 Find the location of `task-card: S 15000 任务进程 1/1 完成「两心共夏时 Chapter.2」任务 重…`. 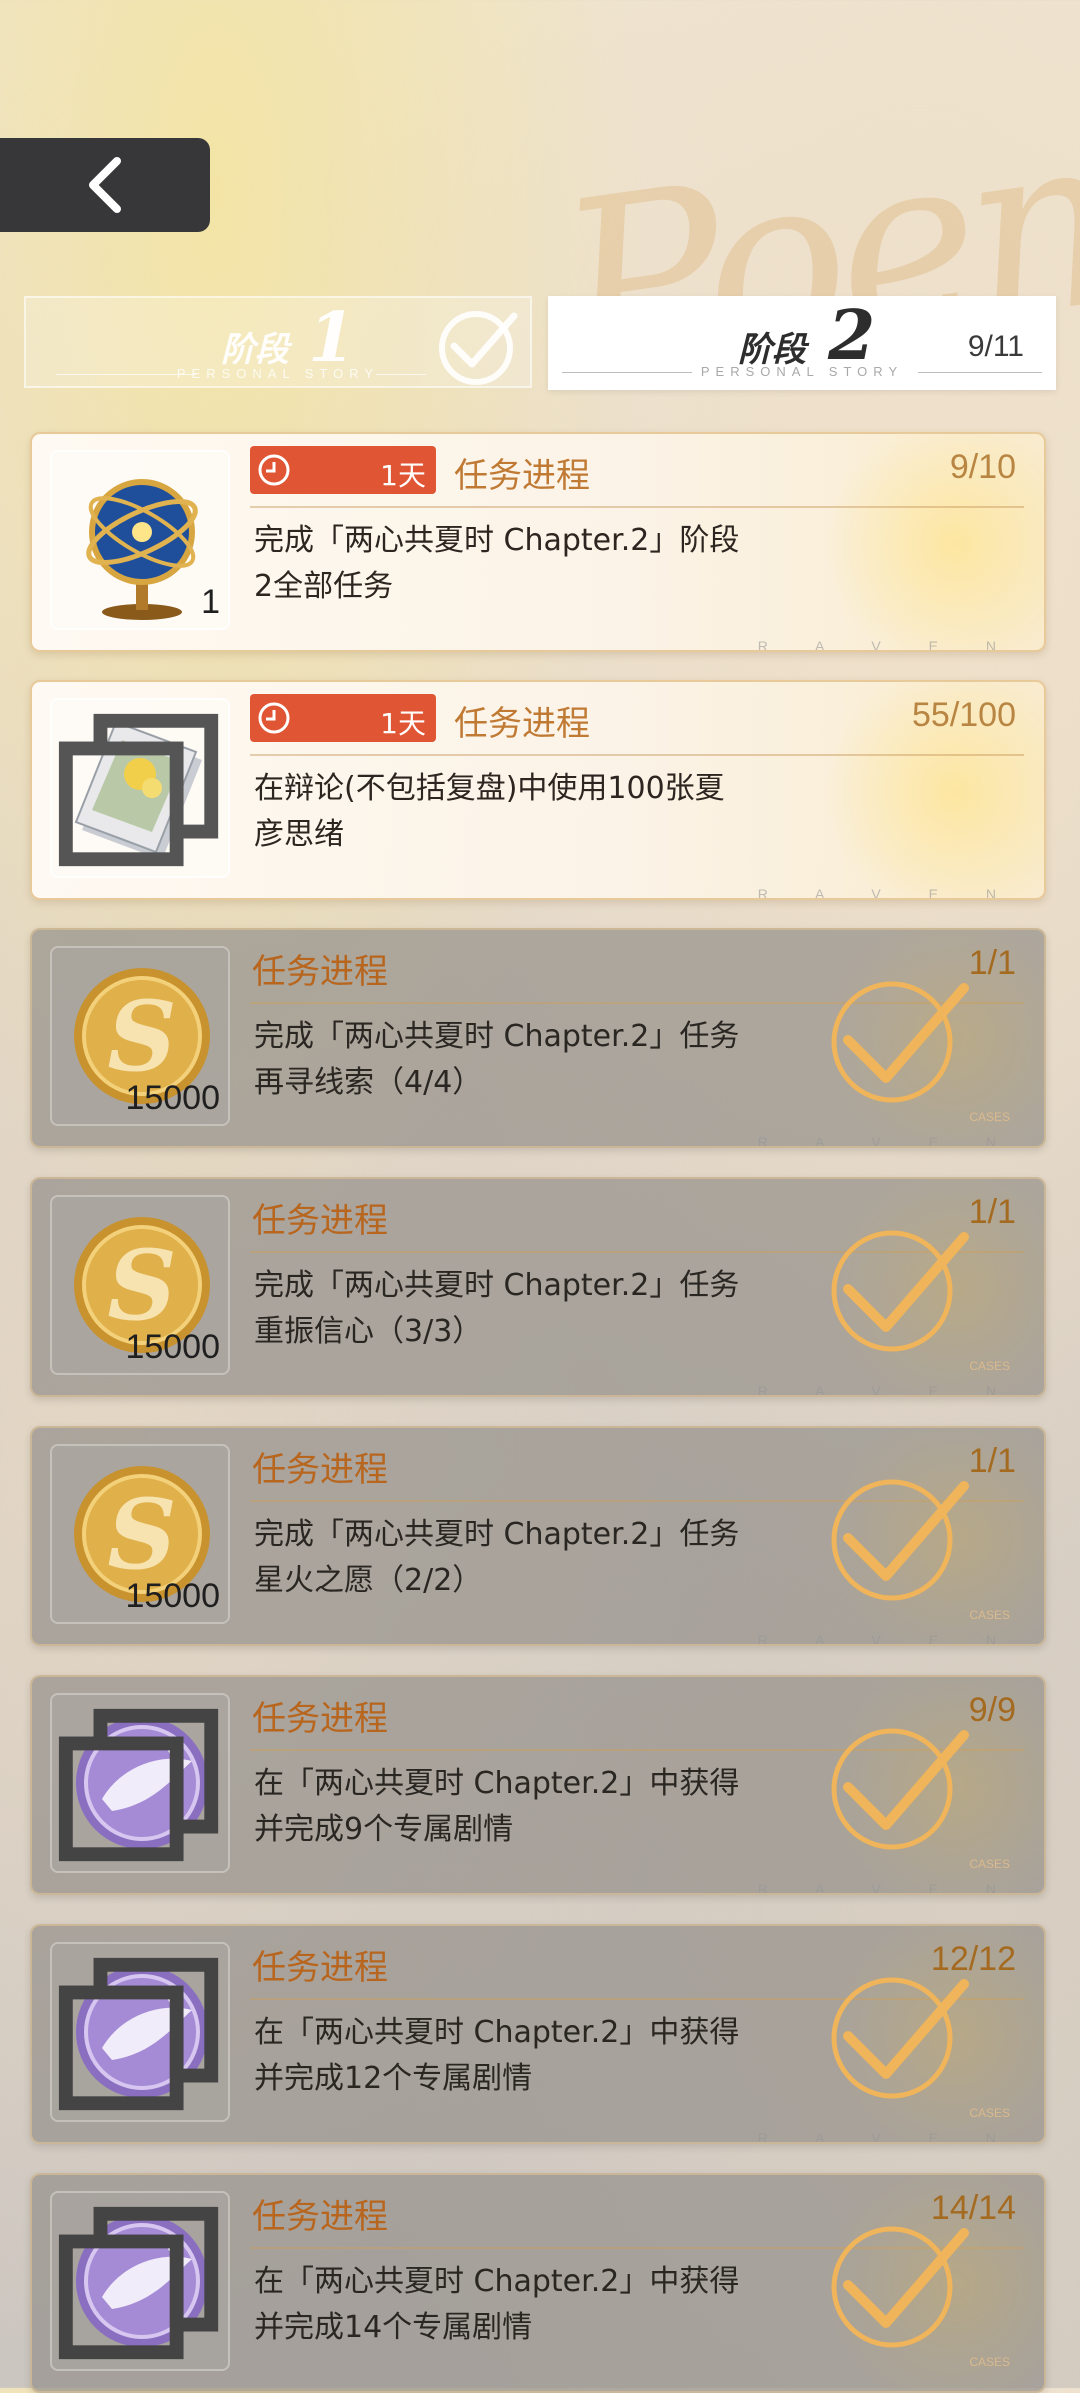

task-card: S 15000 任务进程 1/1 完成「两心共夏时 Chapter.2」任务 重… is located at coordinates (538, 1287).